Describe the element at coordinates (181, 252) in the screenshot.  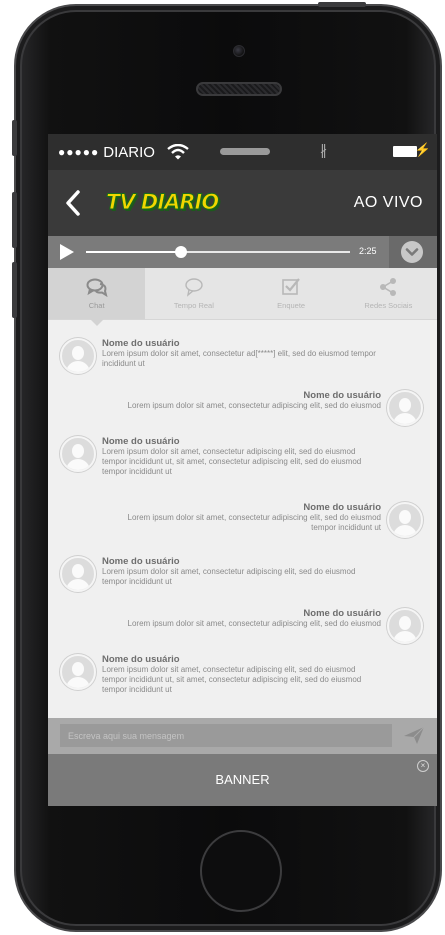
I see `progress-knob` at that location.